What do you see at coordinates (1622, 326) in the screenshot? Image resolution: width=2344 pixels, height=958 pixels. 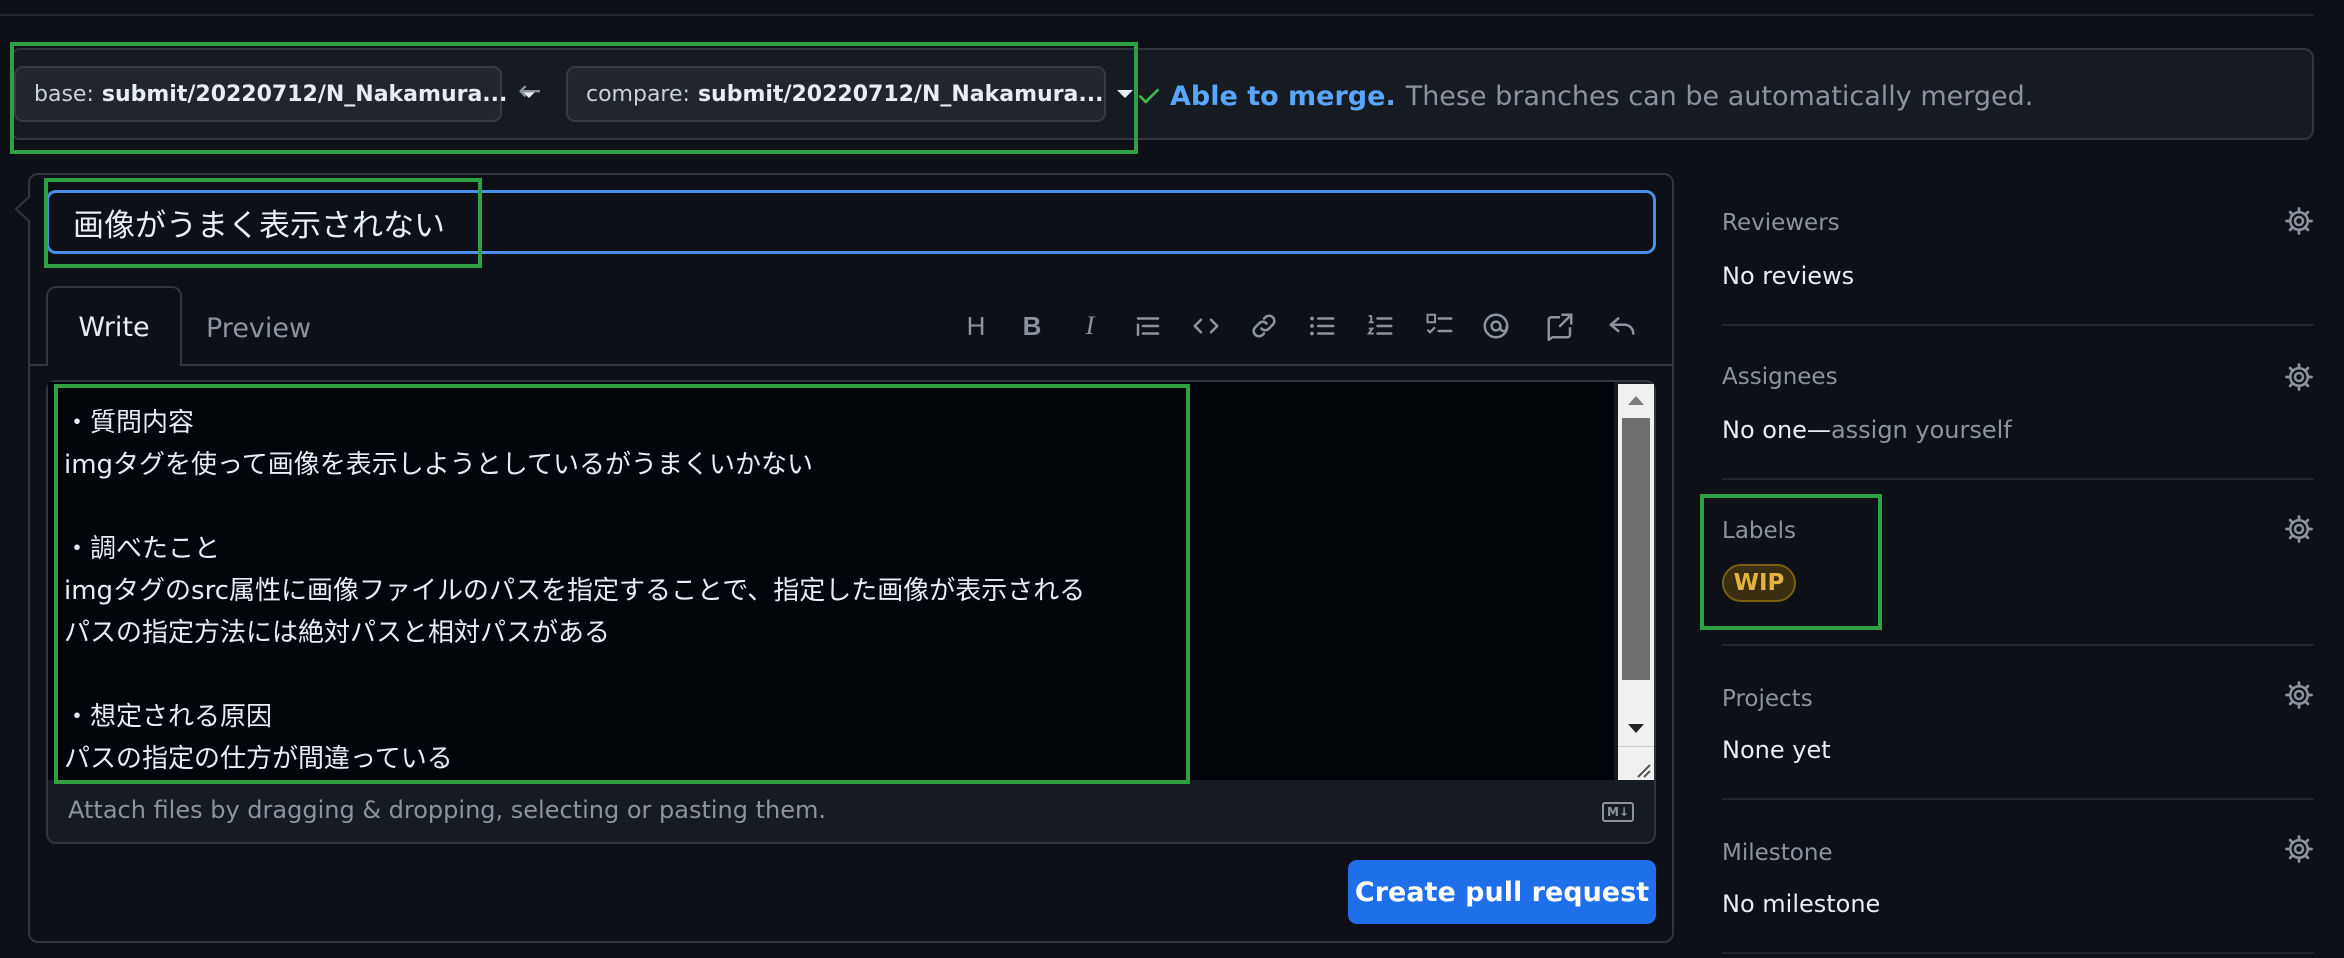 I see `reply-icon` at bounding box center [1622, 326].